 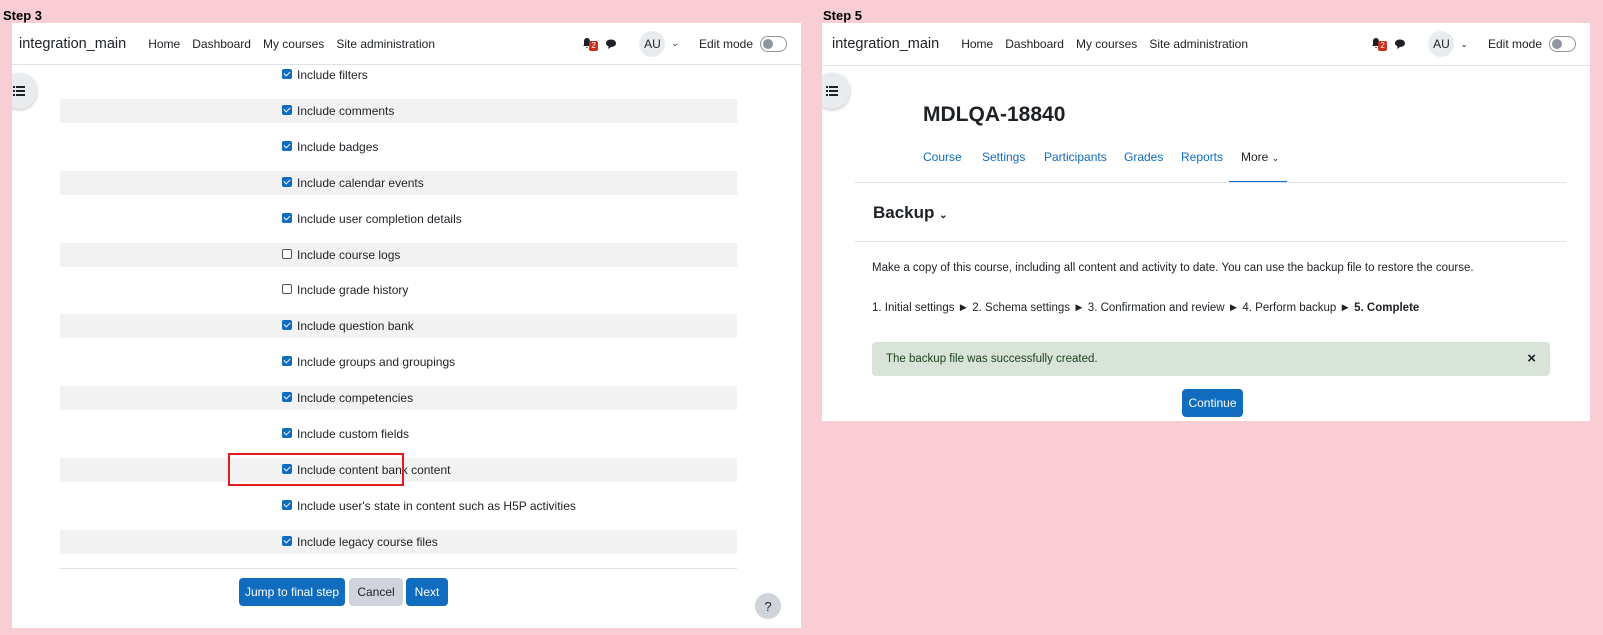 I want to click on backup-heading-text: Backup, so click(x=904, y=212).